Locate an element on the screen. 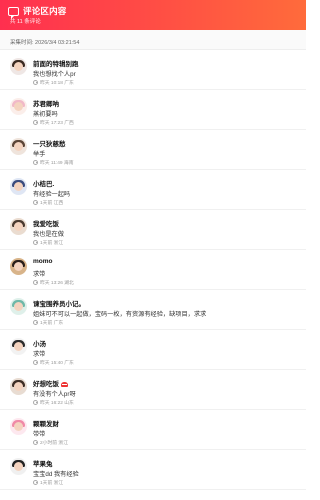  comment-time-location: 昨天 10:18 广东 is located at coordinates (57, 83).